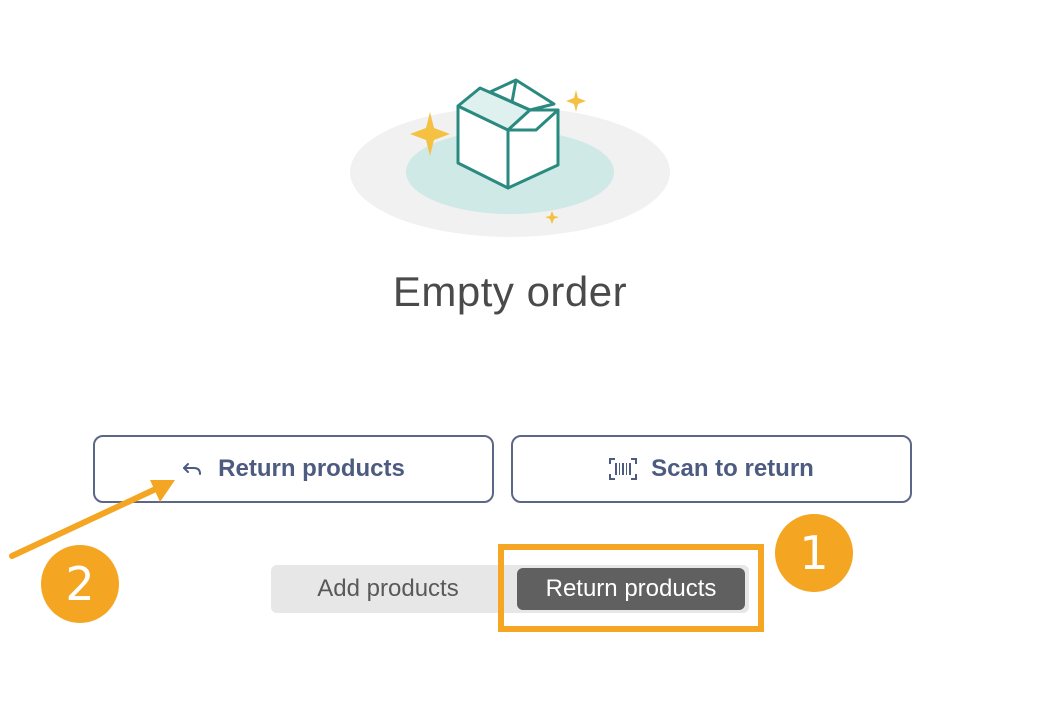 Image resolution: width=1040 pixels, height=702 pixels. What do you see at coordinates (388, 589) in the screenshot?
I see `add-products-tab: Add products` at bounding box center [388, 589].